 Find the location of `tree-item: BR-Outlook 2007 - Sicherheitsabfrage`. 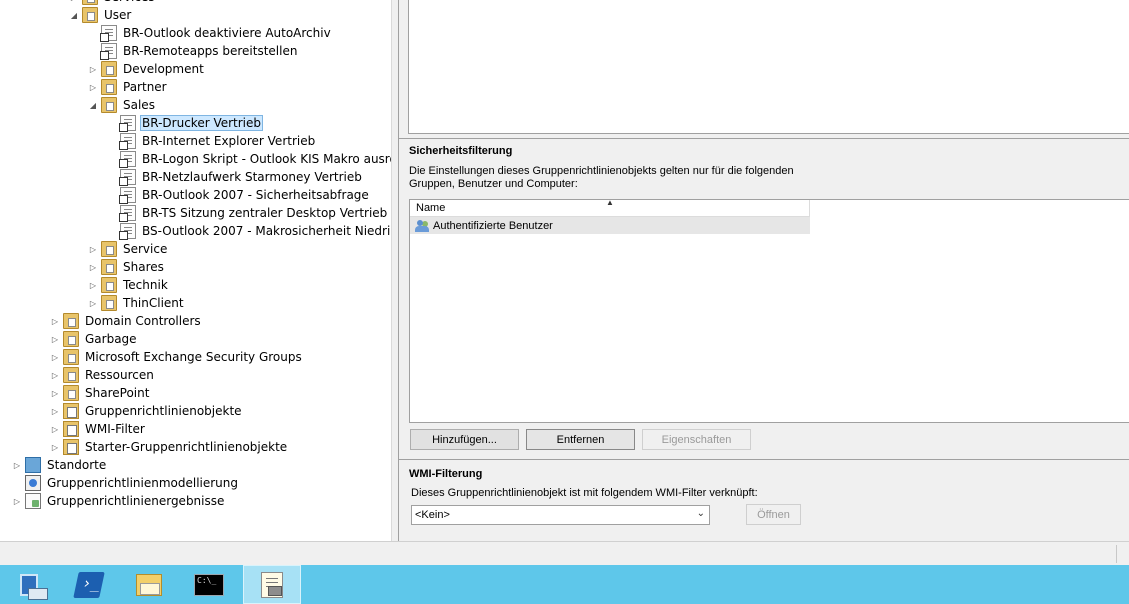

tree-item: BR-Outlook 2007 - Sicherheitsabfrage is located at coordinates (238, 195).